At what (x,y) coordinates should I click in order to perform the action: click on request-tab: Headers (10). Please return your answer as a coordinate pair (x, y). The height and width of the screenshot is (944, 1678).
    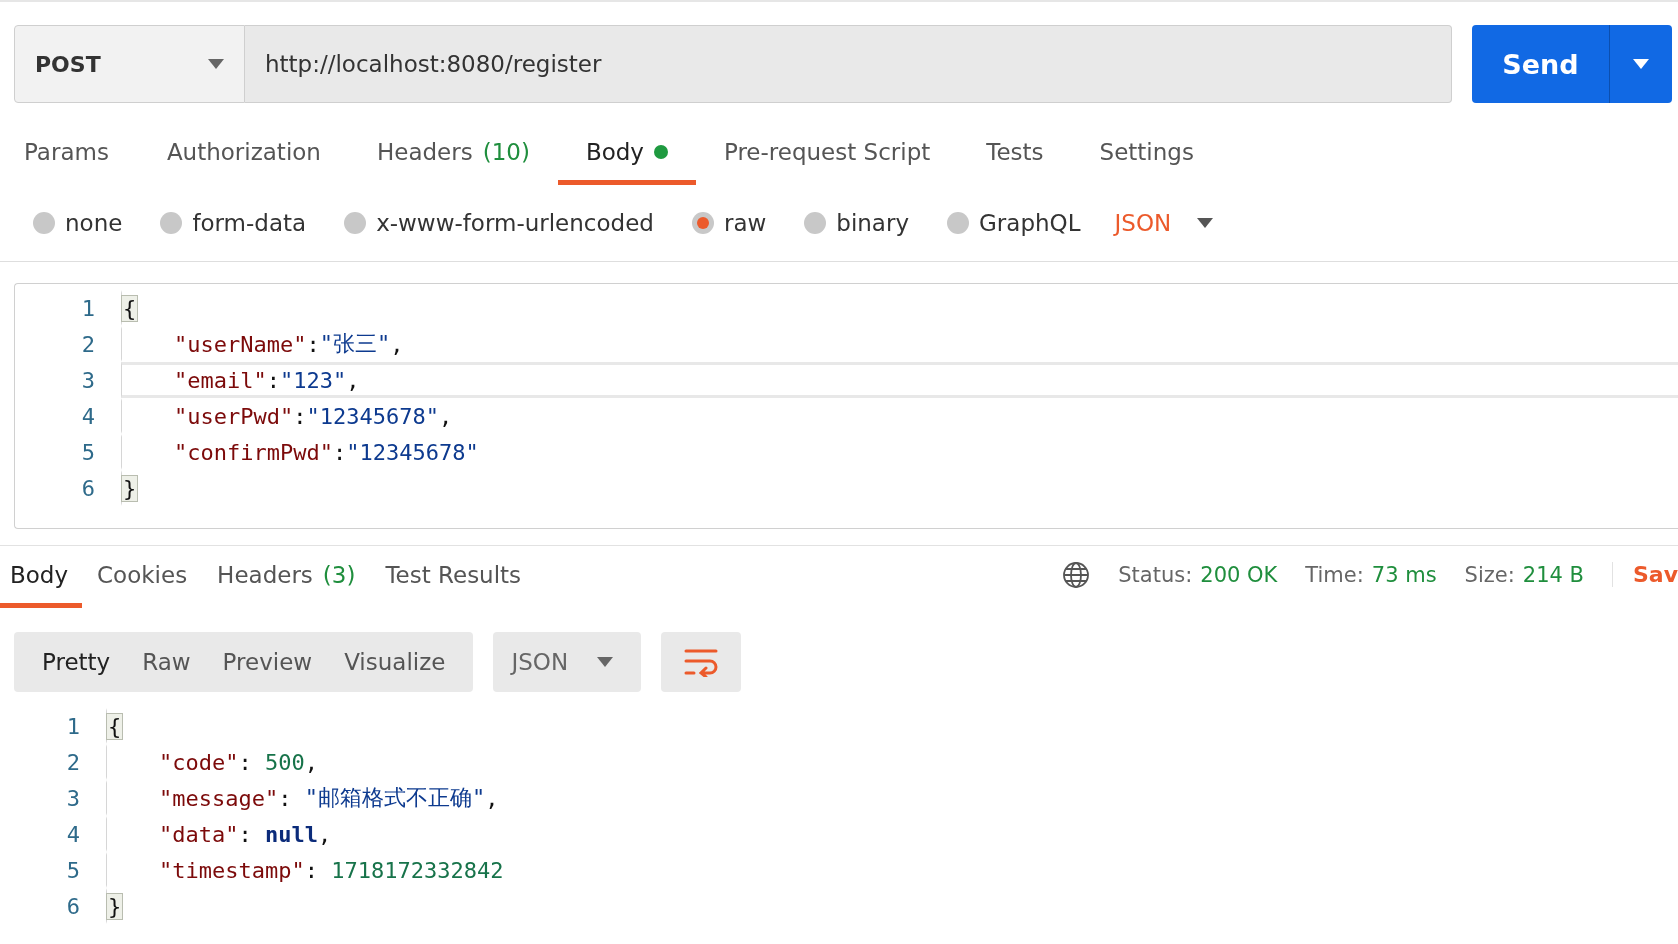
    Looking at the image, I should click on (453, 154).